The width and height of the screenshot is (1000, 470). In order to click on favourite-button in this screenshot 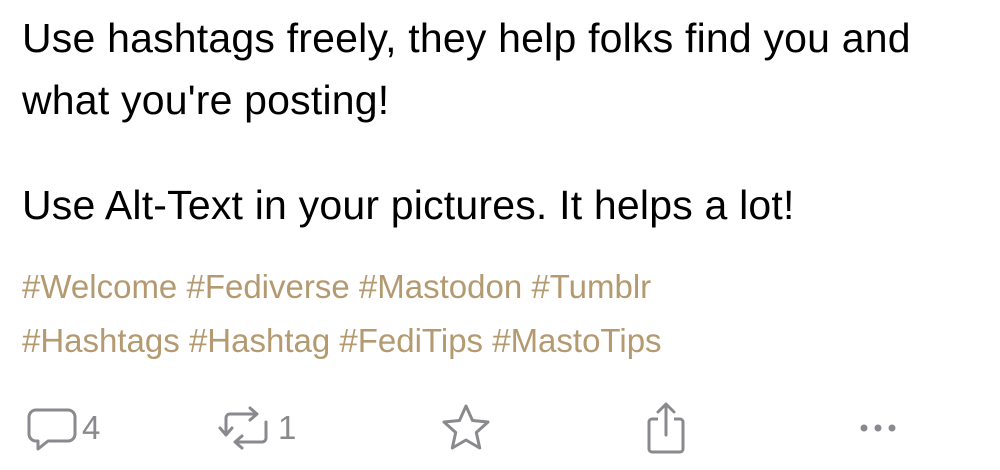, I will do `click(466, 428)`.